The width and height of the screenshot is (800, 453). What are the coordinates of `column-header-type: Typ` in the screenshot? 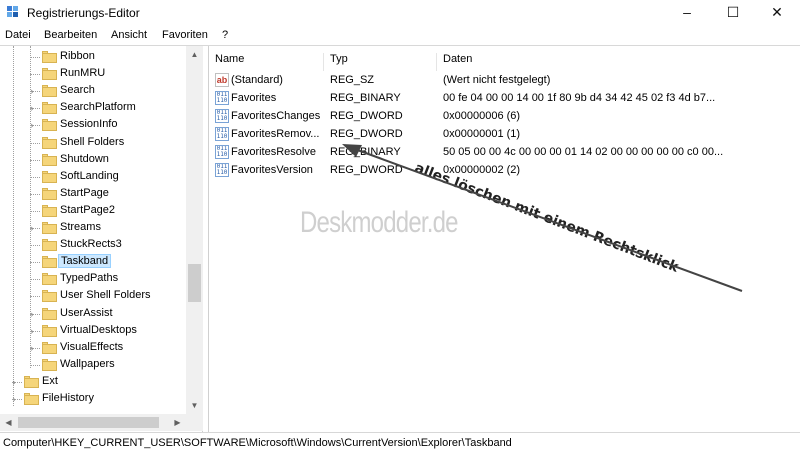 It's located at (380, 62).